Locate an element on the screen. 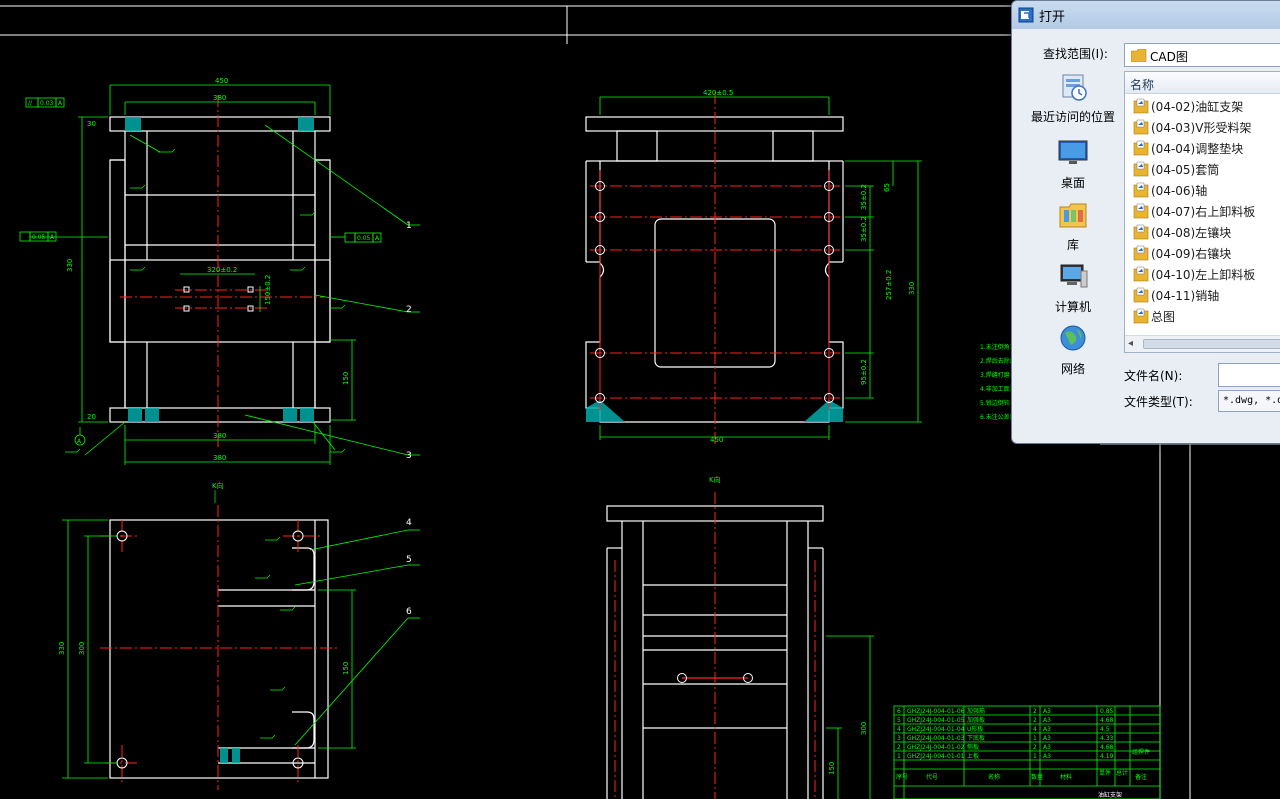  file-list-item: (04-06)轴 is located at coordinates (1206, 190).